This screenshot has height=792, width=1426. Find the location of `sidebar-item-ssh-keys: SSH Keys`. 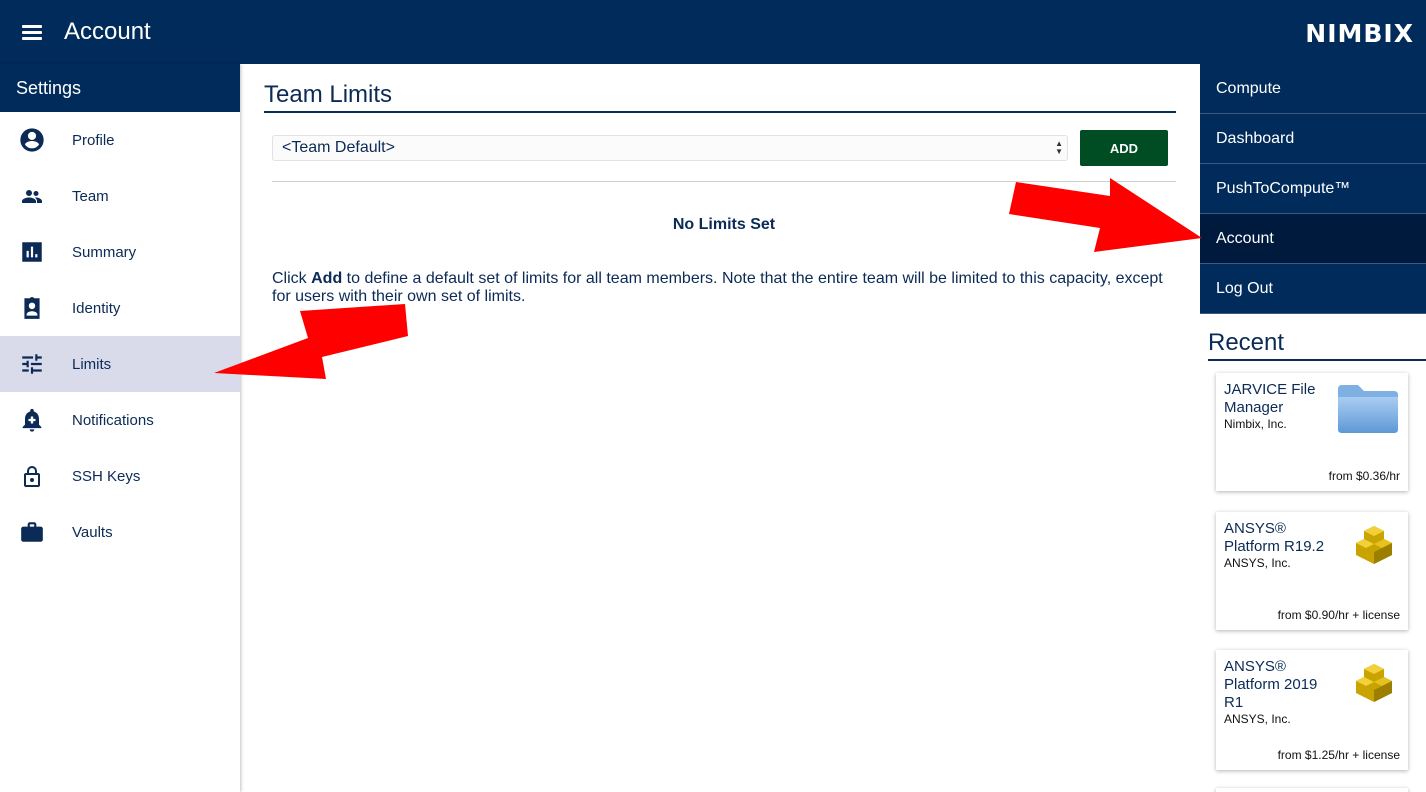

sidebar-item-ssh-keys: SSH Keys is located at coordinates (120, 476).